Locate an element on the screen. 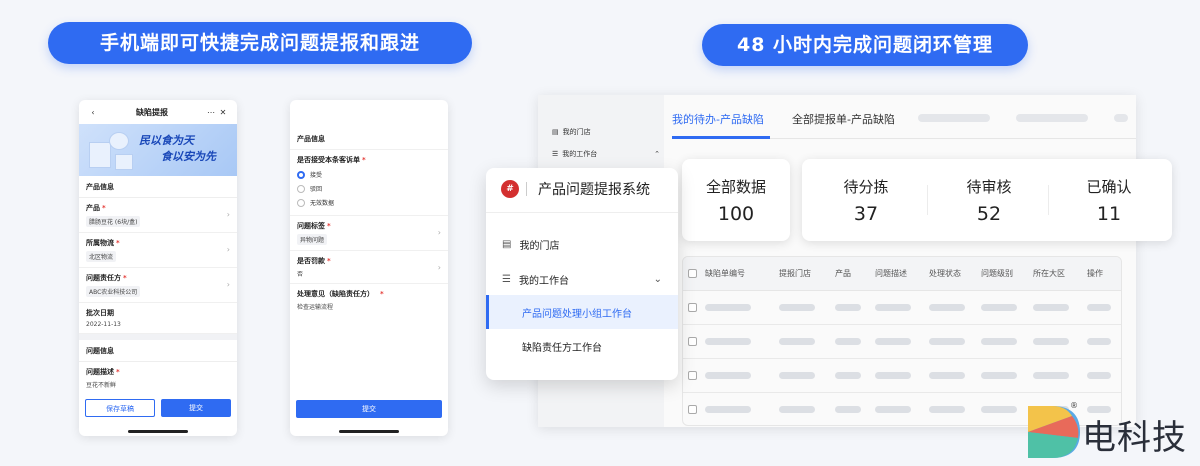 This screenshot has width=1200, height=466. tab-all-reports: 全部提报单-产品缺陷 is located at coordinates (843, 119).